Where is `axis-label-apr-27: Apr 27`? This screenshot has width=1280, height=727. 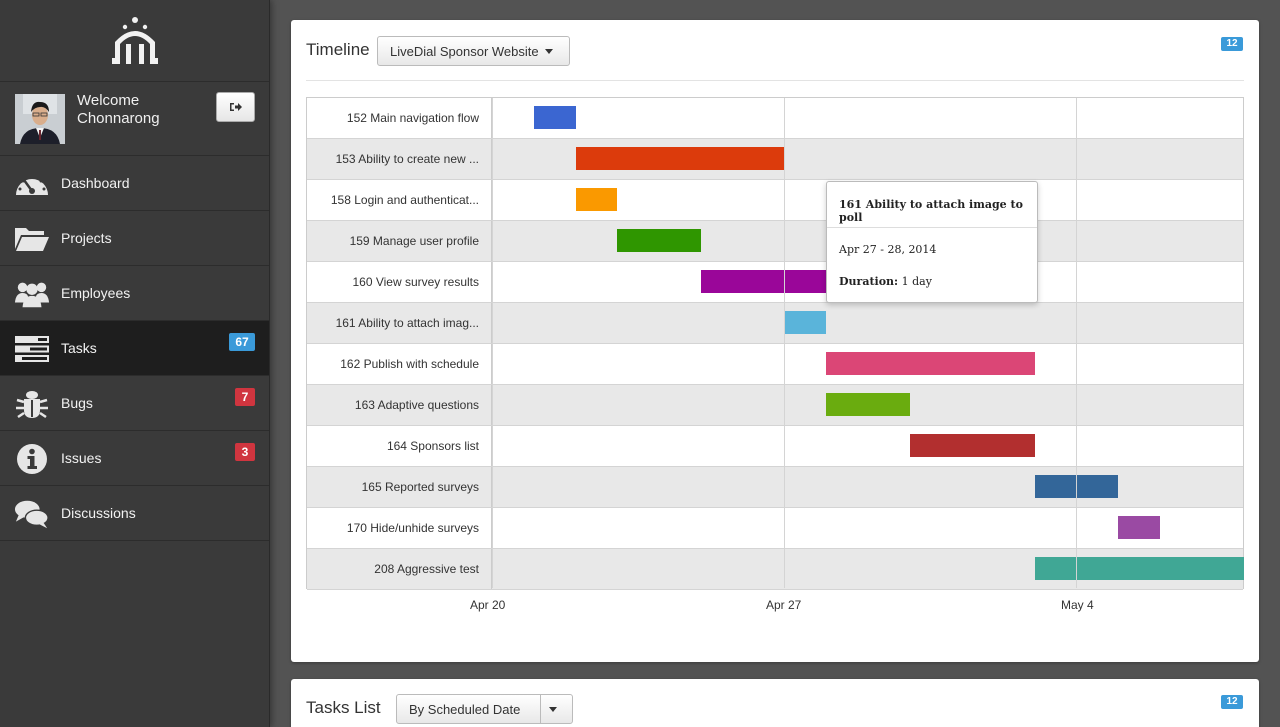 axis-label-apr-27: Apr 27 is located at coordinates (784, 605).